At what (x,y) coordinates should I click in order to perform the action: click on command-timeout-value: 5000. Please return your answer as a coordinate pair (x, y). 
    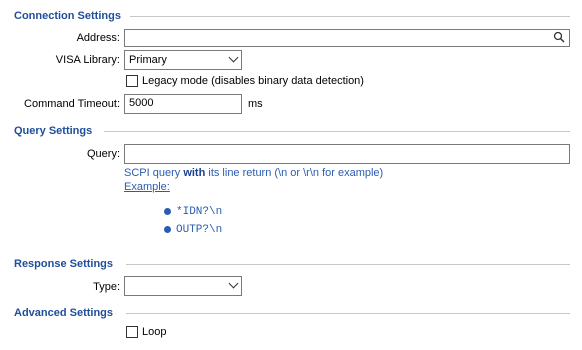
    Looking at the image, I should click on (141, 103).